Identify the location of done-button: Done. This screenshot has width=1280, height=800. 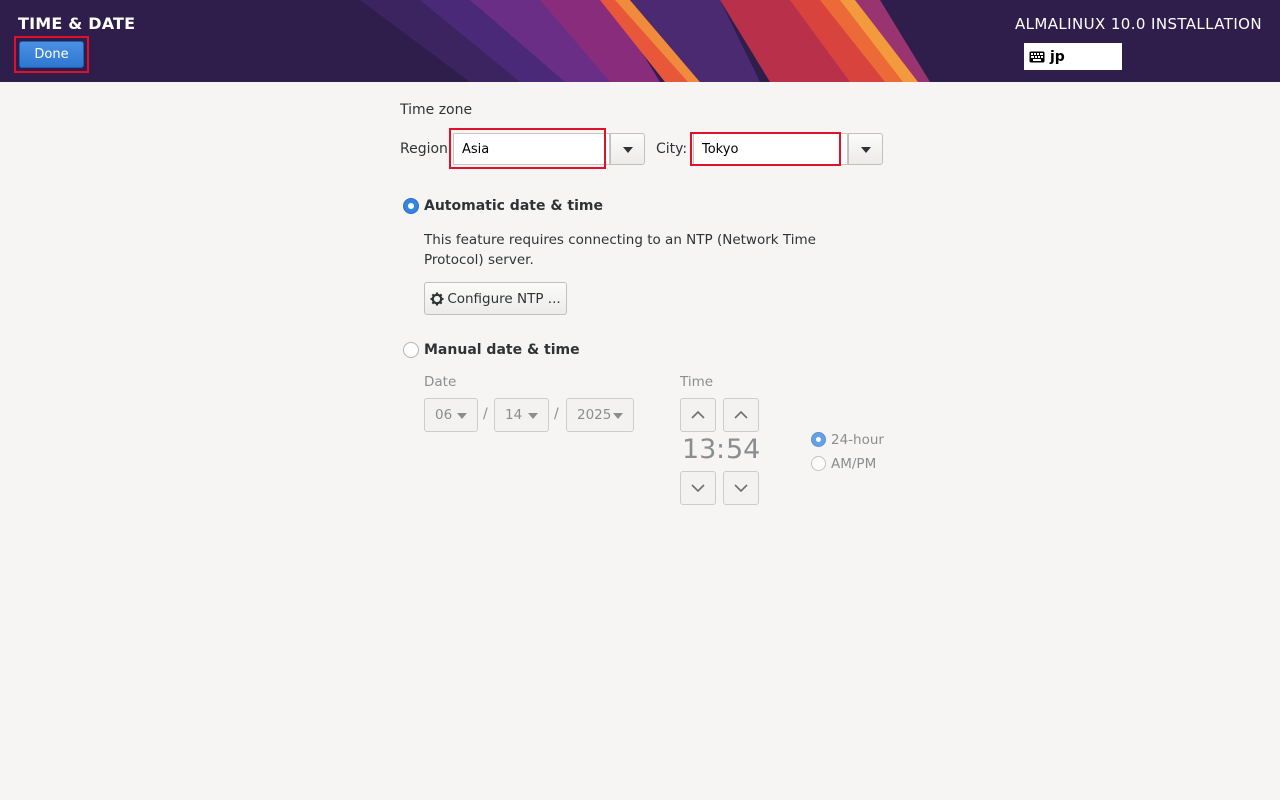
(51, 54).